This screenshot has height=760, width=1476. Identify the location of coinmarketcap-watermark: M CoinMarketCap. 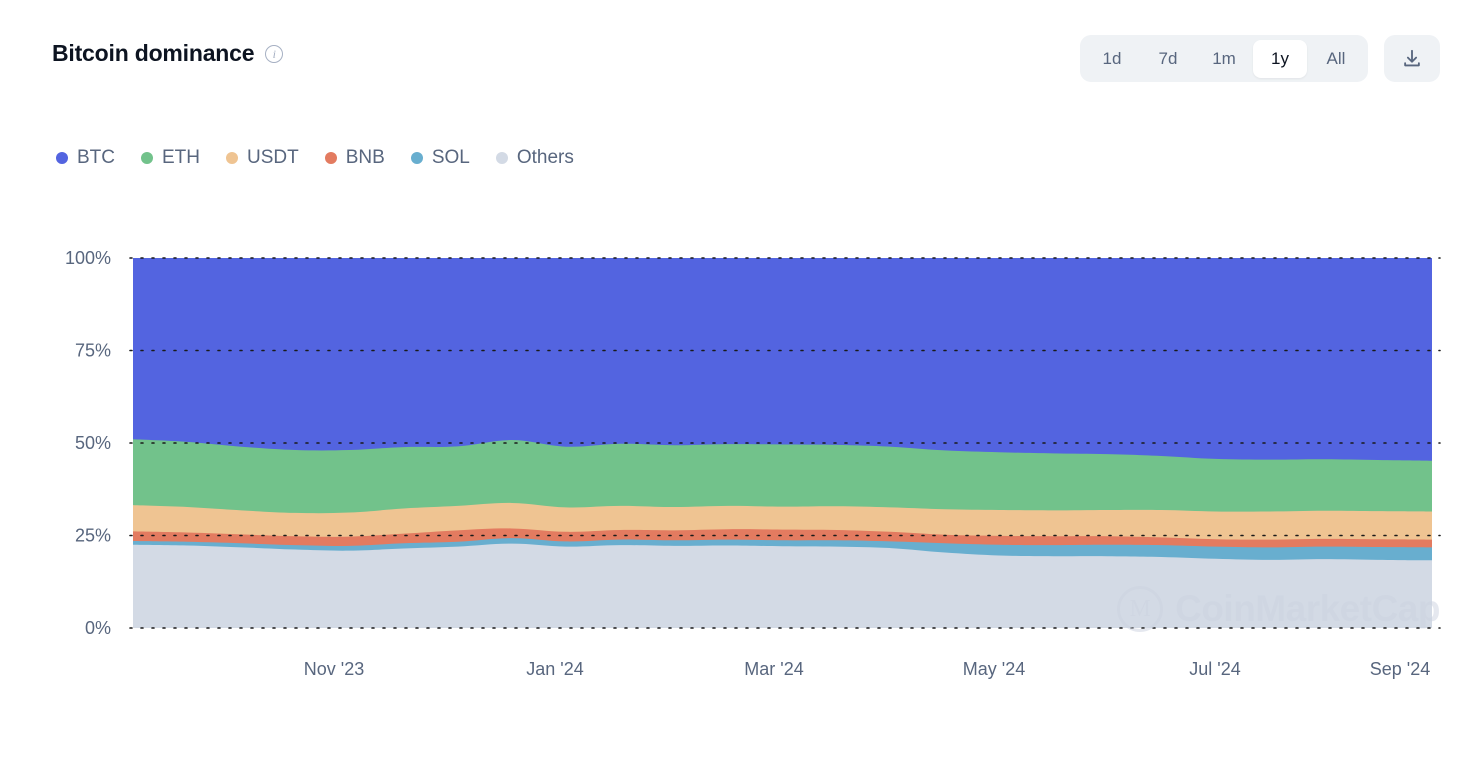
(1278, 609).